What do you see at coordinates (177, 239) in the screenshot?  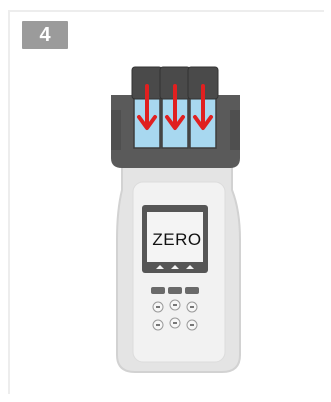 I see `display-readout: ZERO` at bounding box center [177, 239].